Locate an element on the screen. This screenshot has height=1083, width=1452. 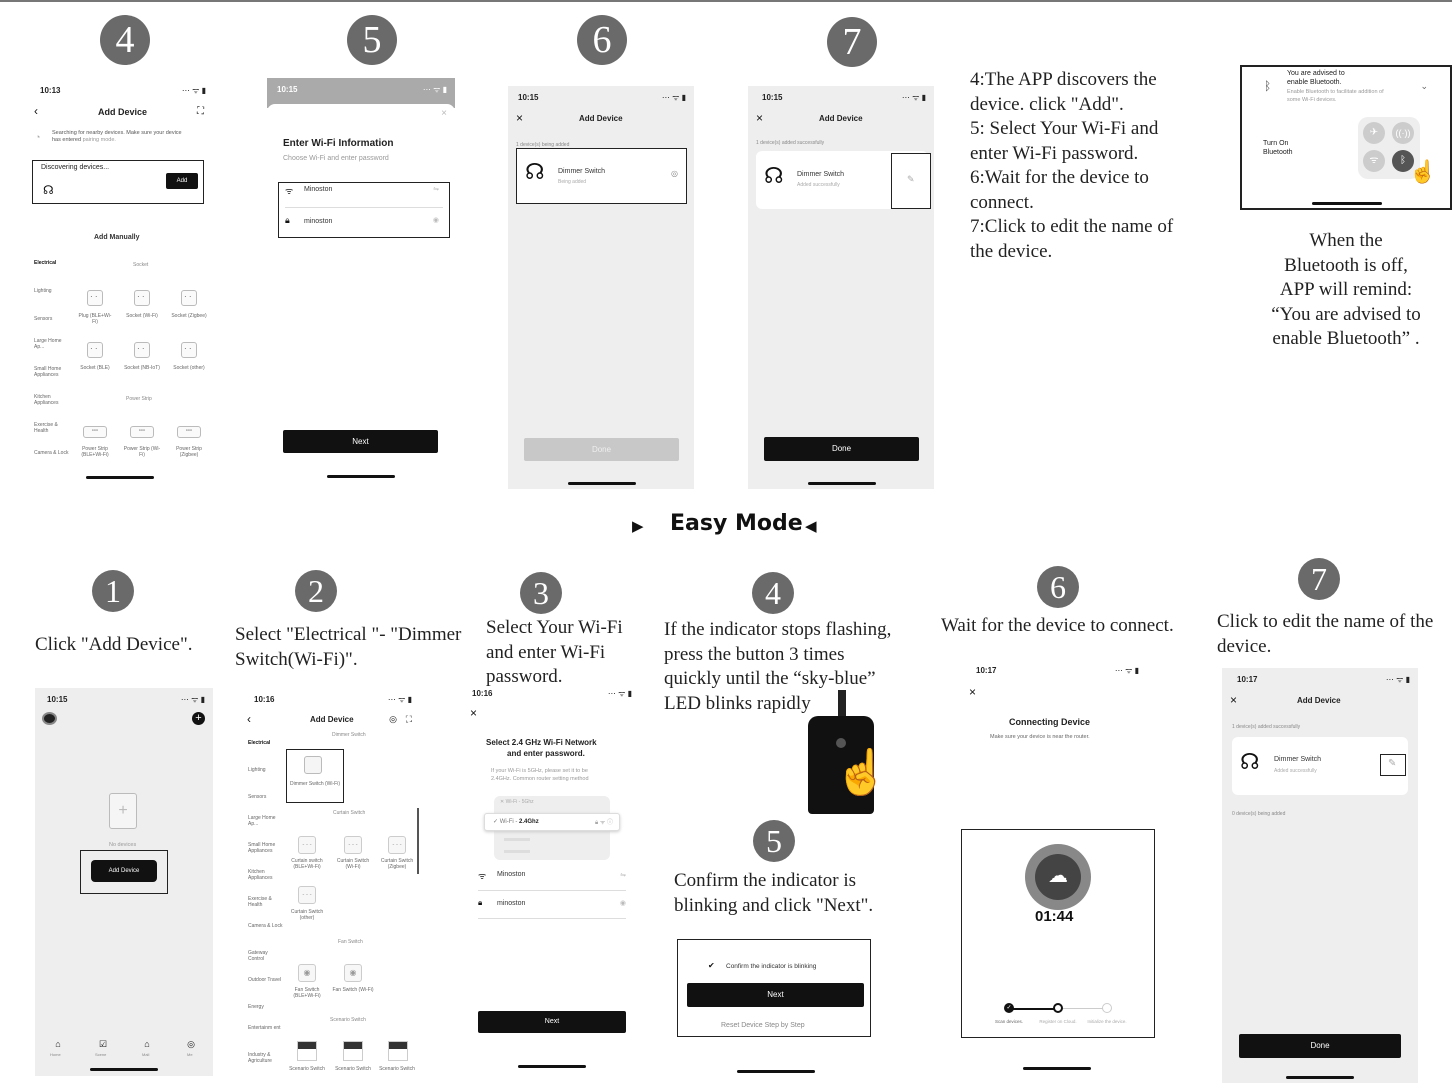
tab-home: Home is located at coordinates (55, 1054).